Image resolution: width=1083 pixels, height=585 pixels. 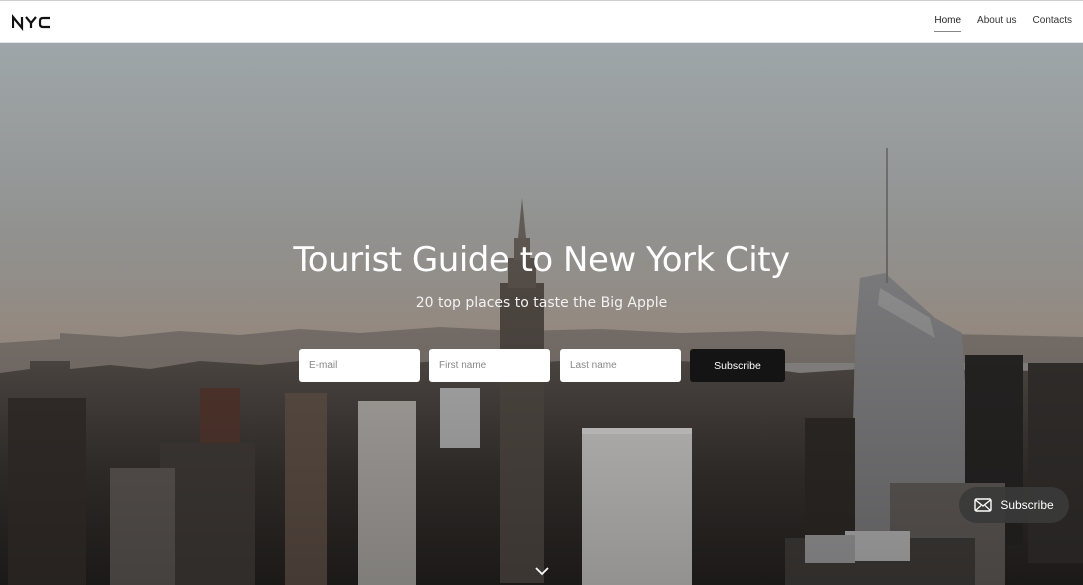 What do you see at coordinates (541, 260) in the screenshot?
I see `hero-title: Tourist Guide to New York City` at bounding box center [541, 260].